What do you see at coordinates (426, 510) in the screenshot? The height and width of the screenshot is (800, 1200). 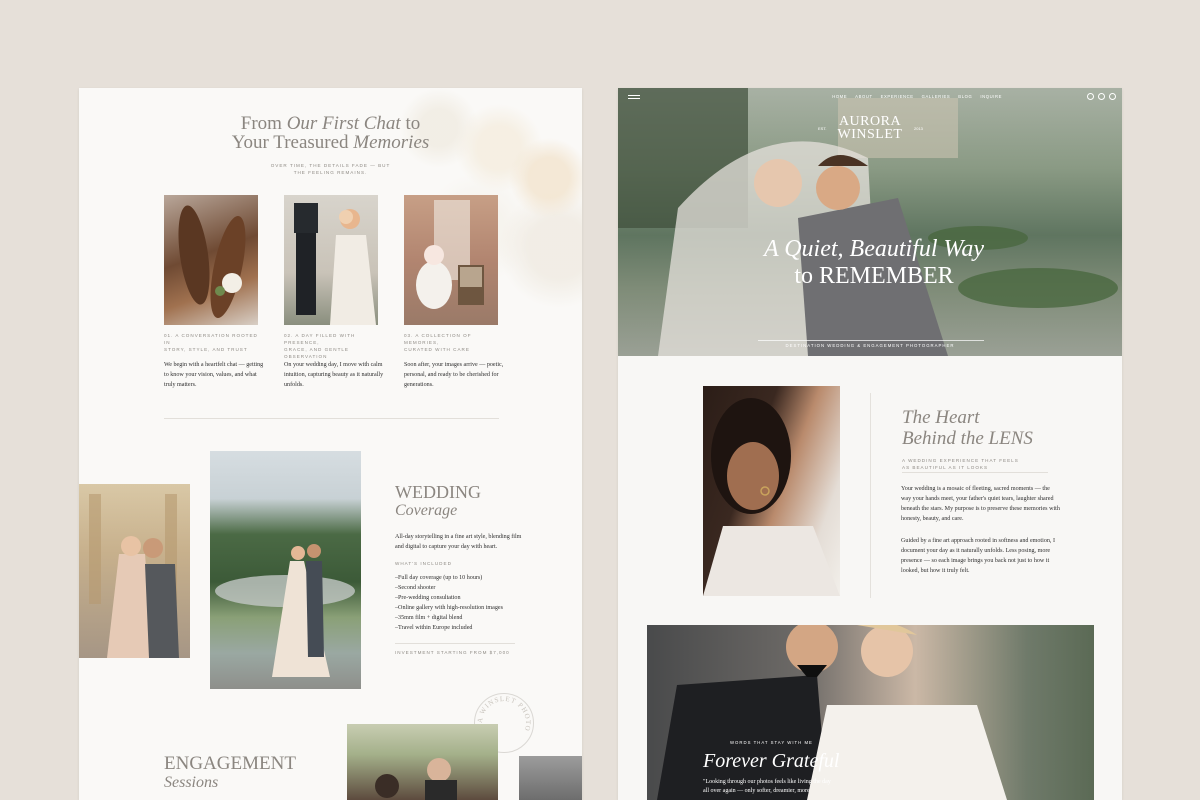 I see `wedding-subtitle: Coverage` at bounding box center [426, 510].